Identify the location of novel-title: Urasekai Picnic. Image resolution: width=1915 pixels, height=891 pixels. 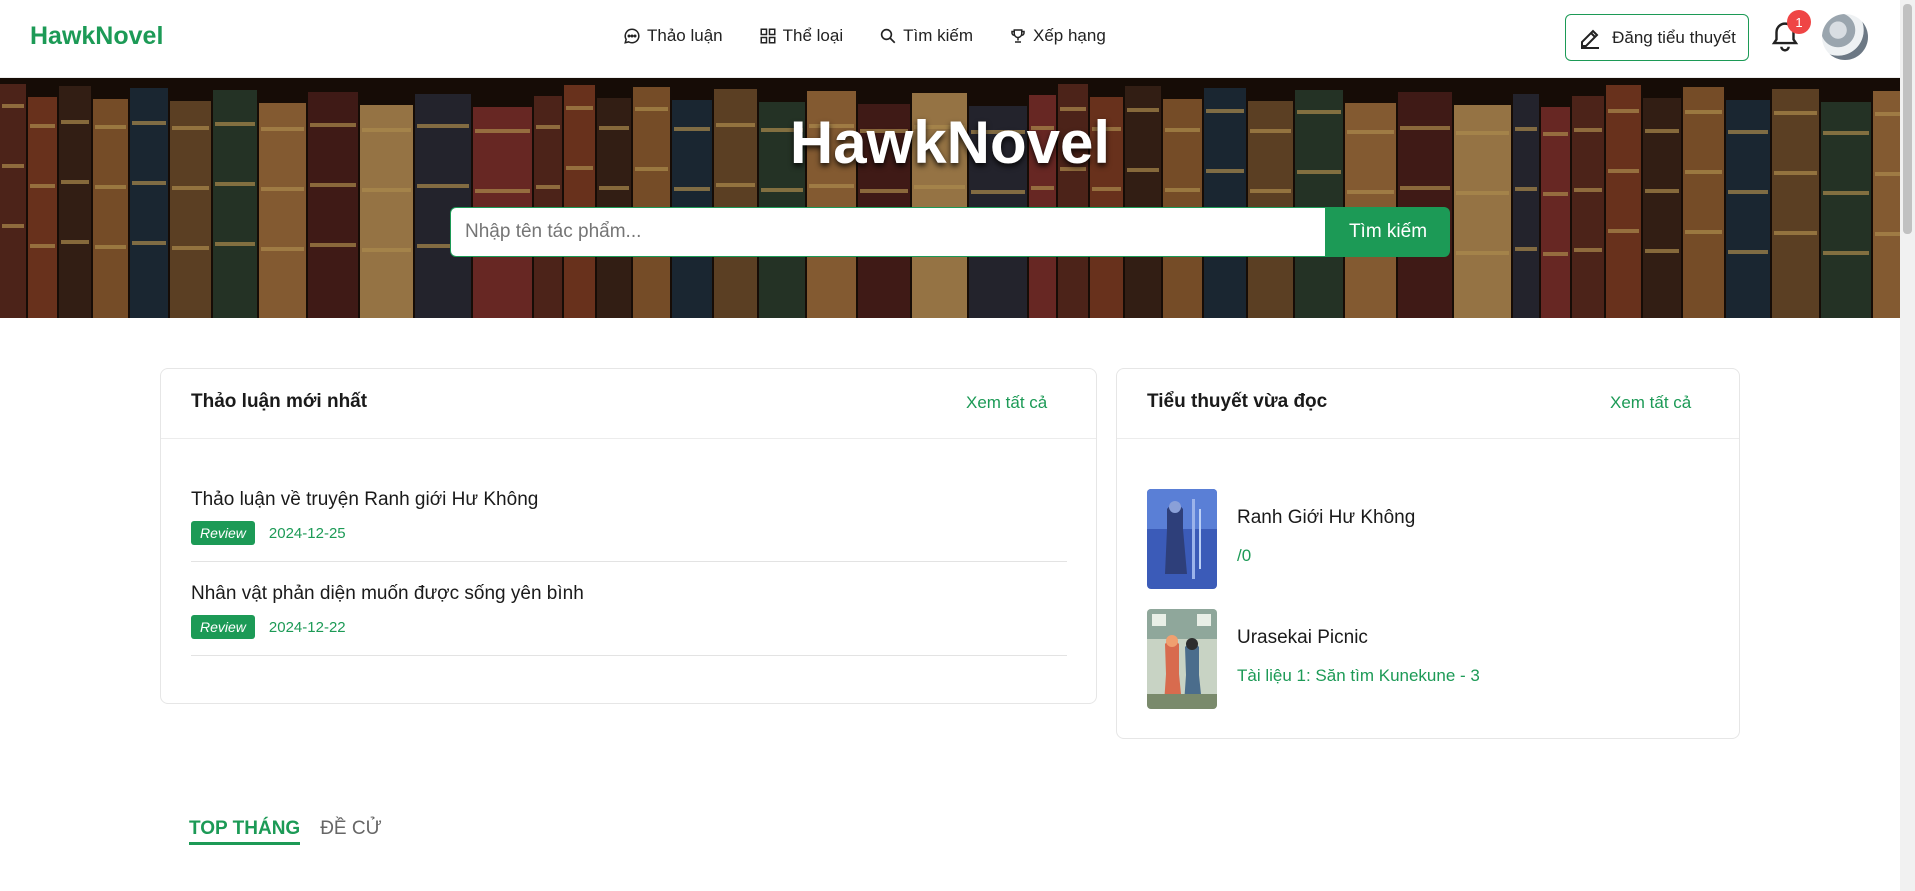
(1302, 638).